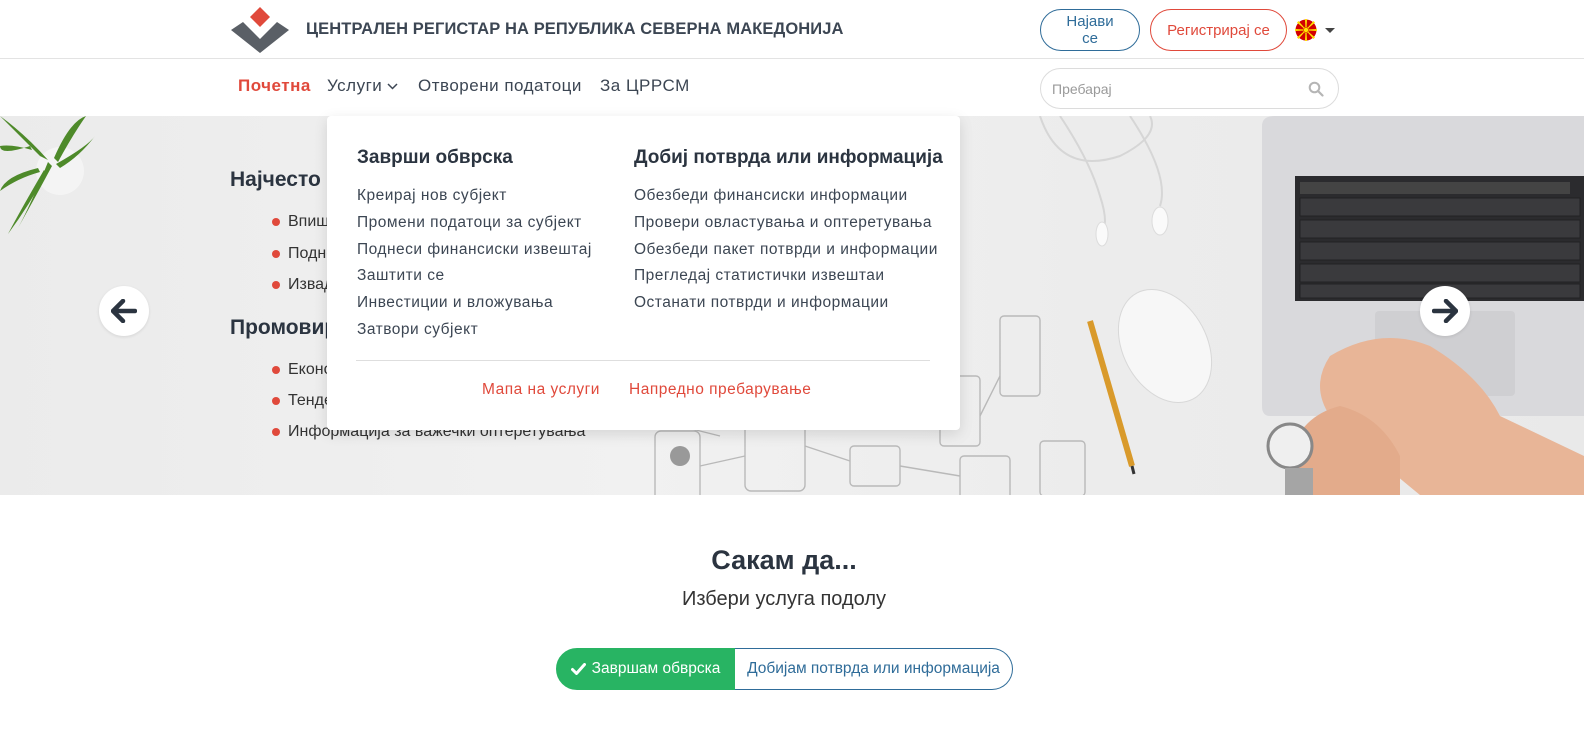 Image resolution: width=1584 pixels, height=732 pixels. I want to click on carousel-prev-button, so click(124, 311).